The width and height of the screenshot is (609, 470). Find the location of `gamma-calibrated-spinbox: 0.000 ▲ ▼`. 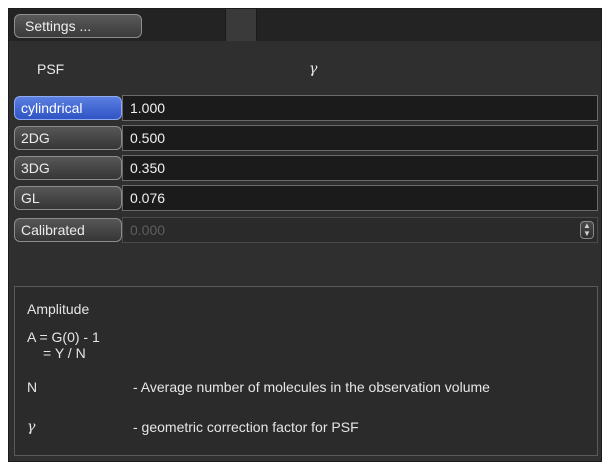

gamma-calibrated-spinbox: 0.000 ▲ ▼ is located at coordinates (360, 230).